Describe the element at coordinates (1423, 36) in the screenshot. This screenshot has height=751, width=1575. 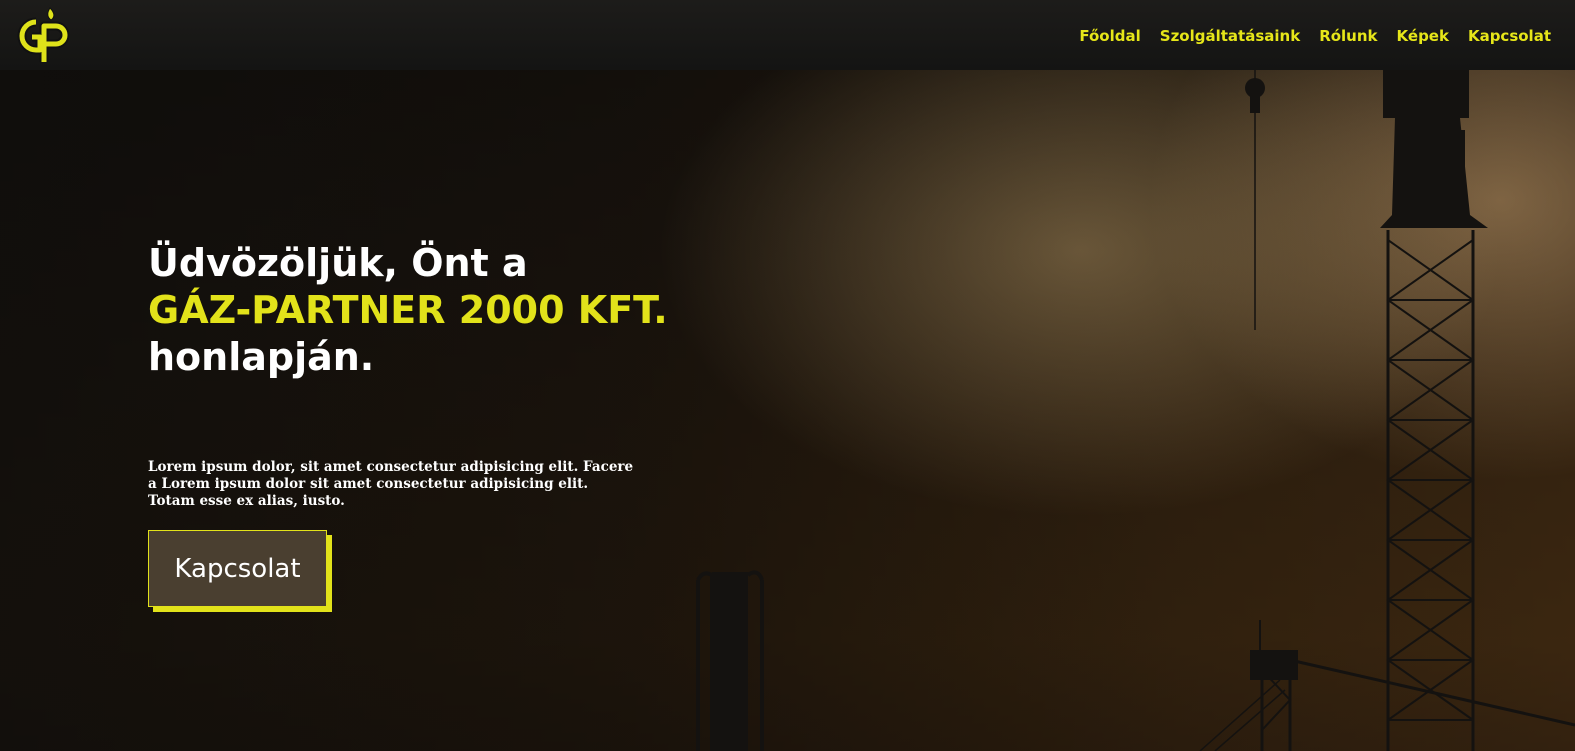
I see `nav-item-kepek: Képek` at that location.